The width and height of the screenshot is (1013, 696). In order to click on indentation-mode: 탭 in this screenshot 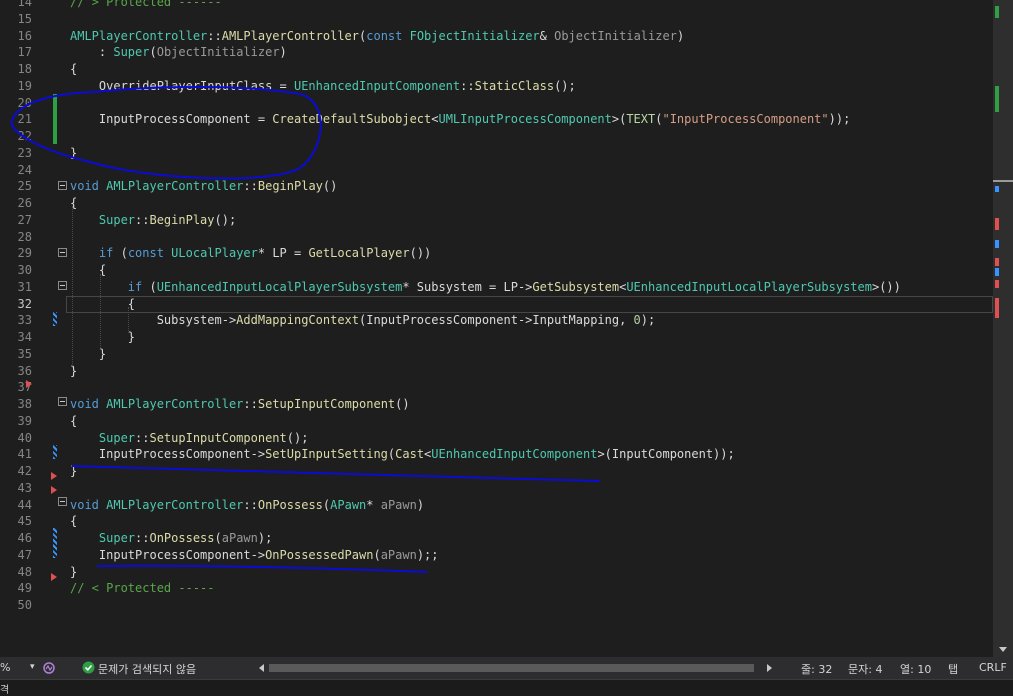, I will do `click(953, 669)`.